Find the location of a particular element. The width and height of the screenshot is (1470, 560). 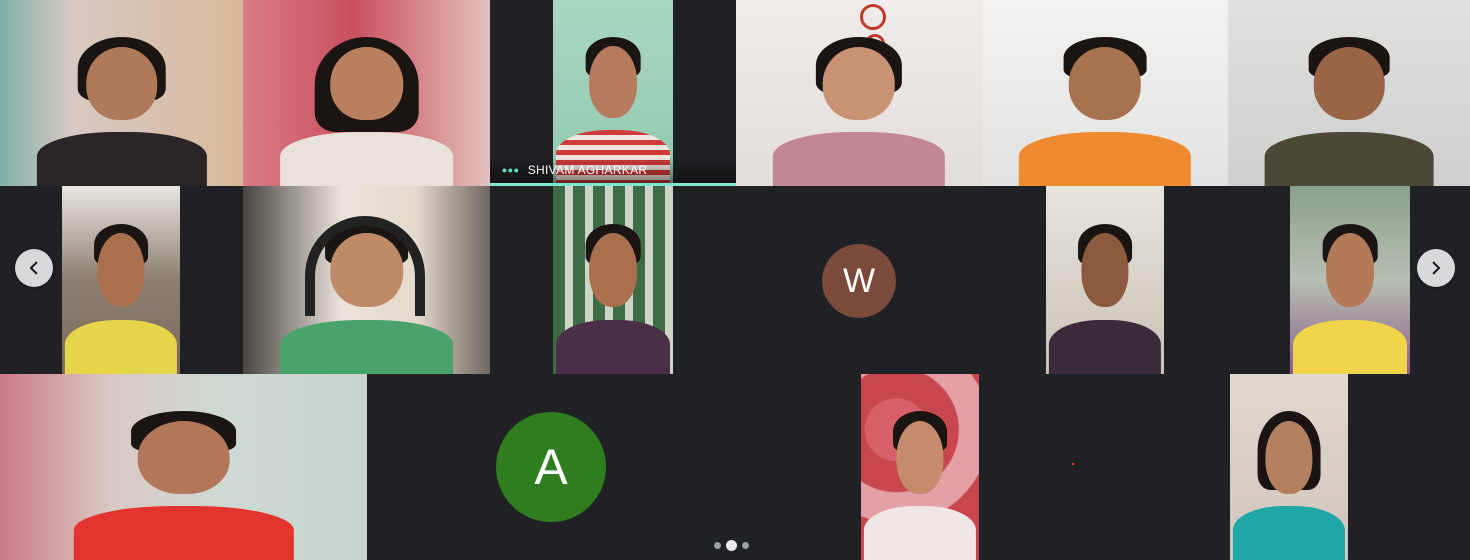

page-indicator is located at coordinates (731, 545).